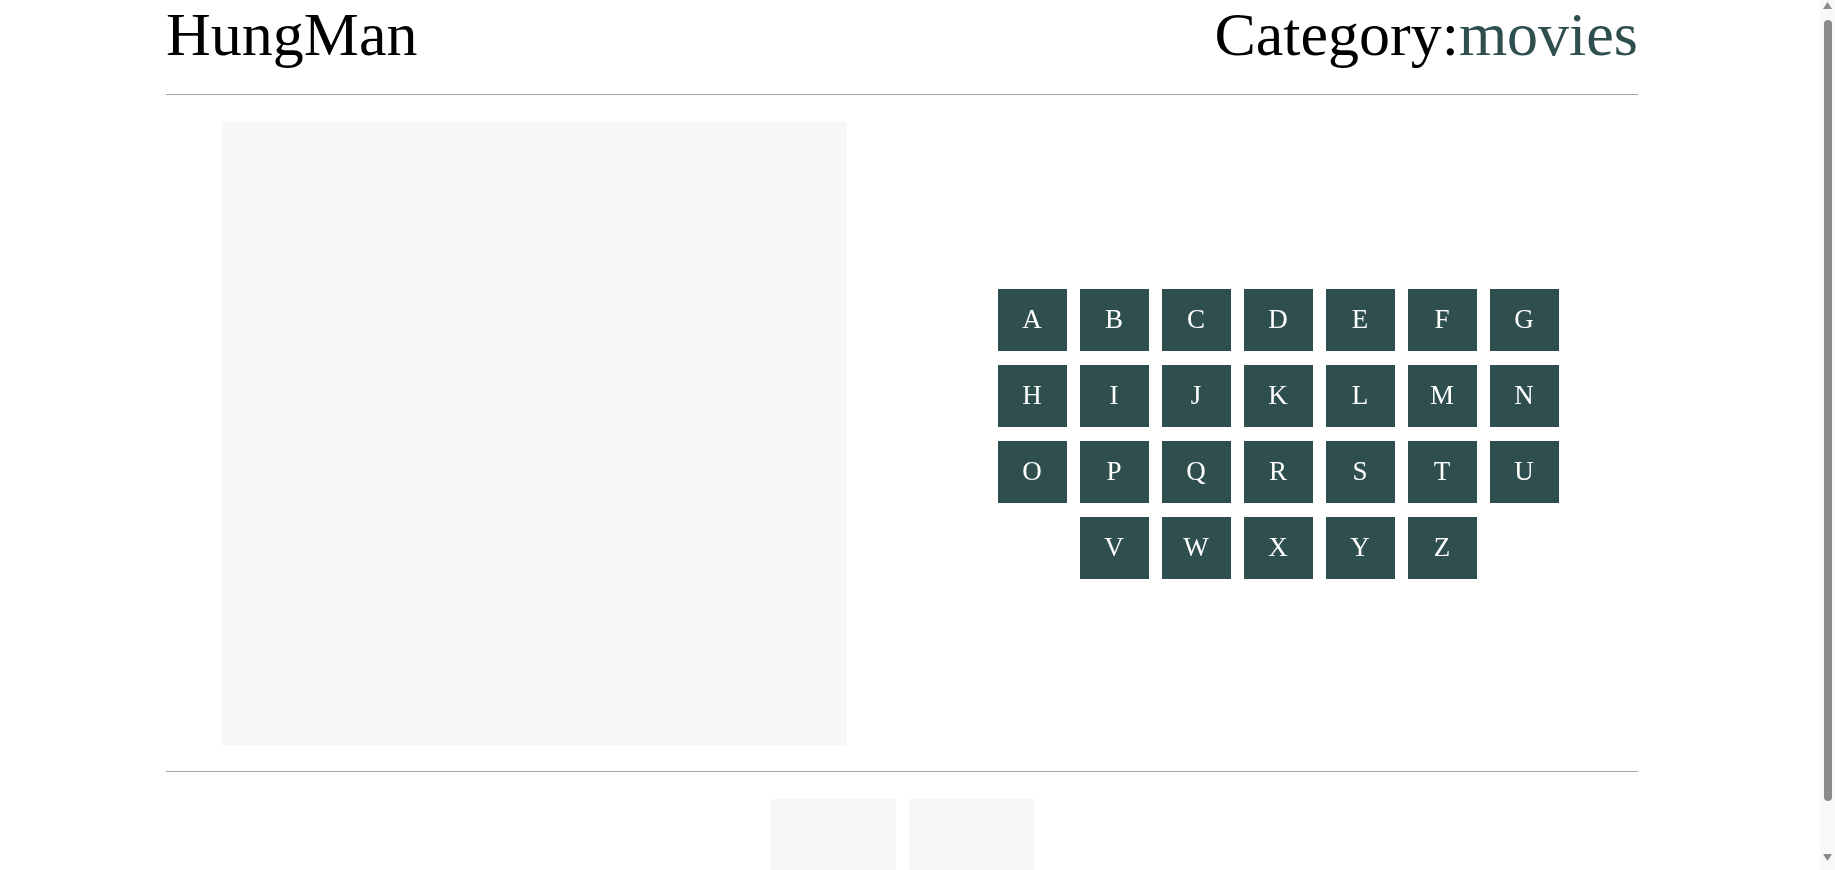 The height and width of the screenshot is (870, 1835). I want to click on letter-key: T, so click(1442, 471).